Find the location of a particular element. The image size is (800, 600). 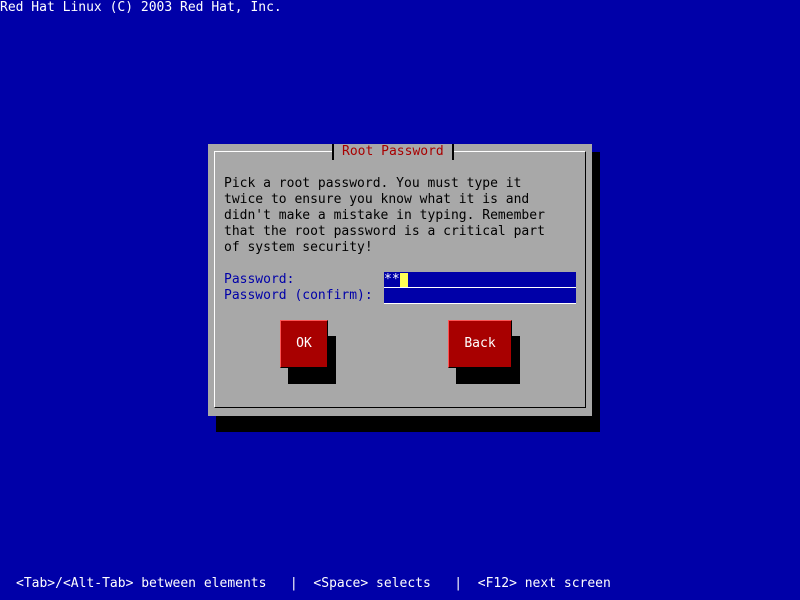

password-confirm-label: Password (confirm): is located at coordinates (298, 295).